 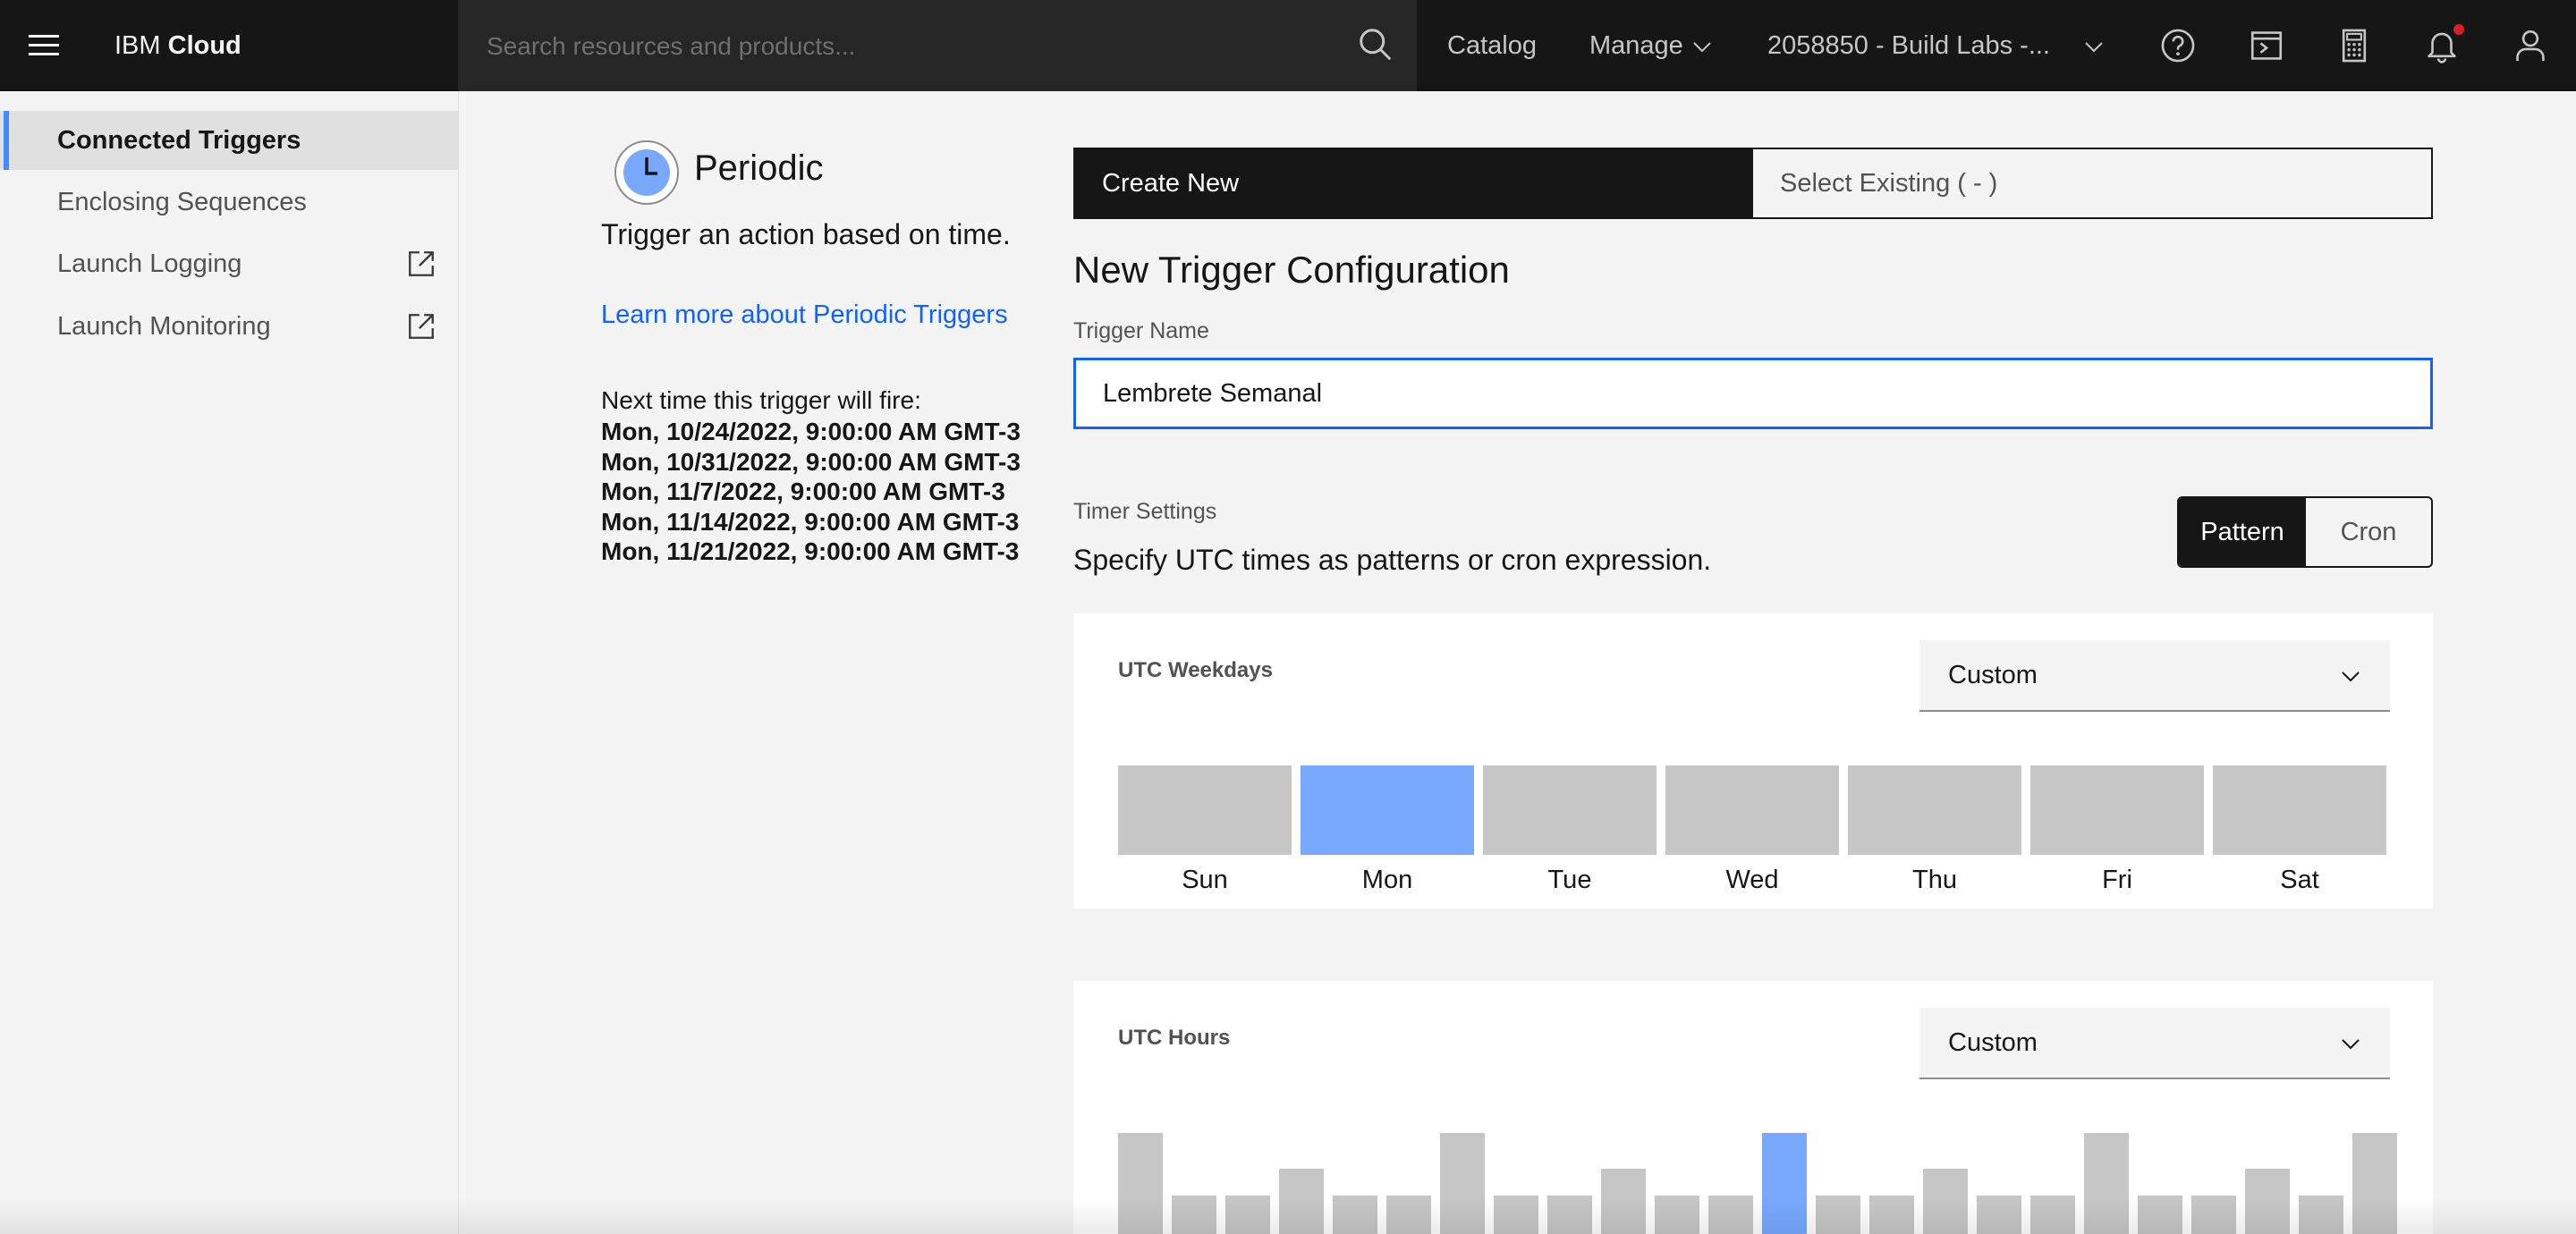 What do you see at coordinates (6, 140) in the screenshot?
I see `active-indicator` at bounding box center [6, 140].